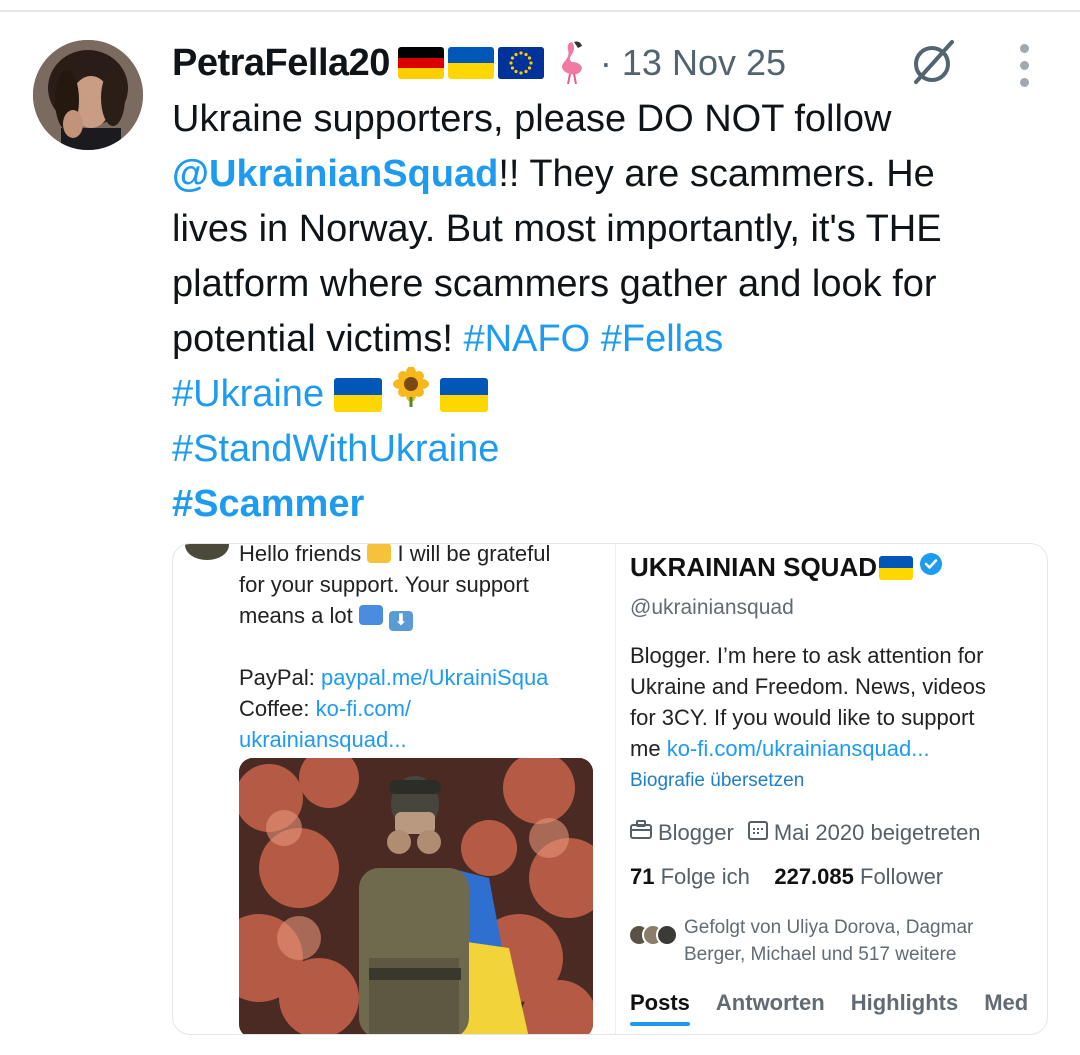 Image resolution: width=1080 pixels, height=1055 pixels. What do you see at coordinates (312, 339) in the screenshot?
I see `tweet-line: potential victims!` at bounding box center [312, 339].